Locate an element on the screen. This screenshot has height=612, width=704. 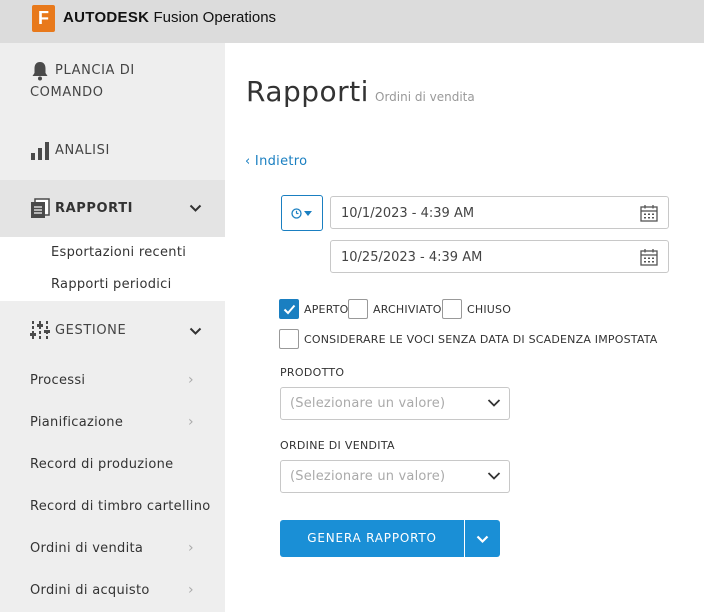
documents-icon is located at coordinates (40, 208).